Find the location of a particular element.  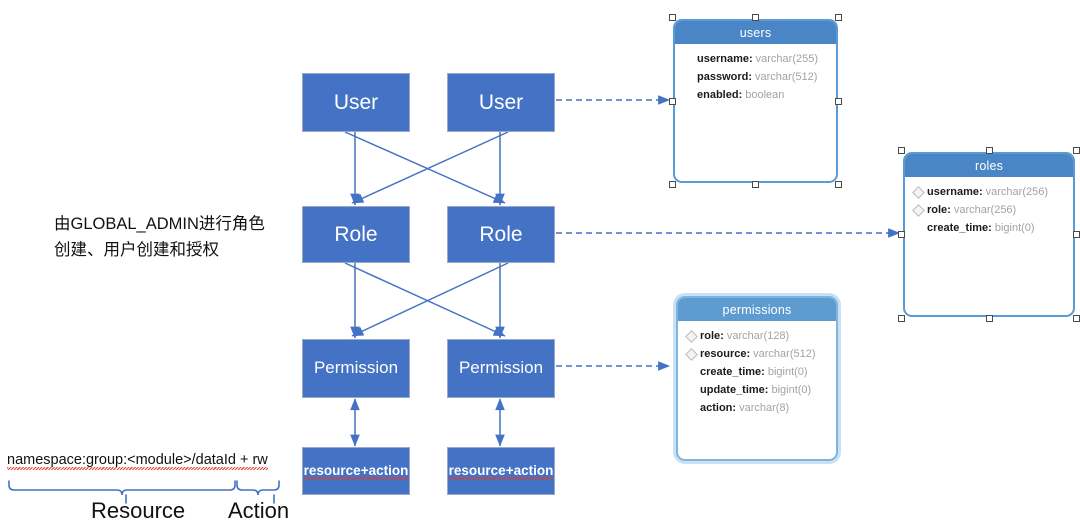

action-legend-label: Action is located at coordinates (259, 510).